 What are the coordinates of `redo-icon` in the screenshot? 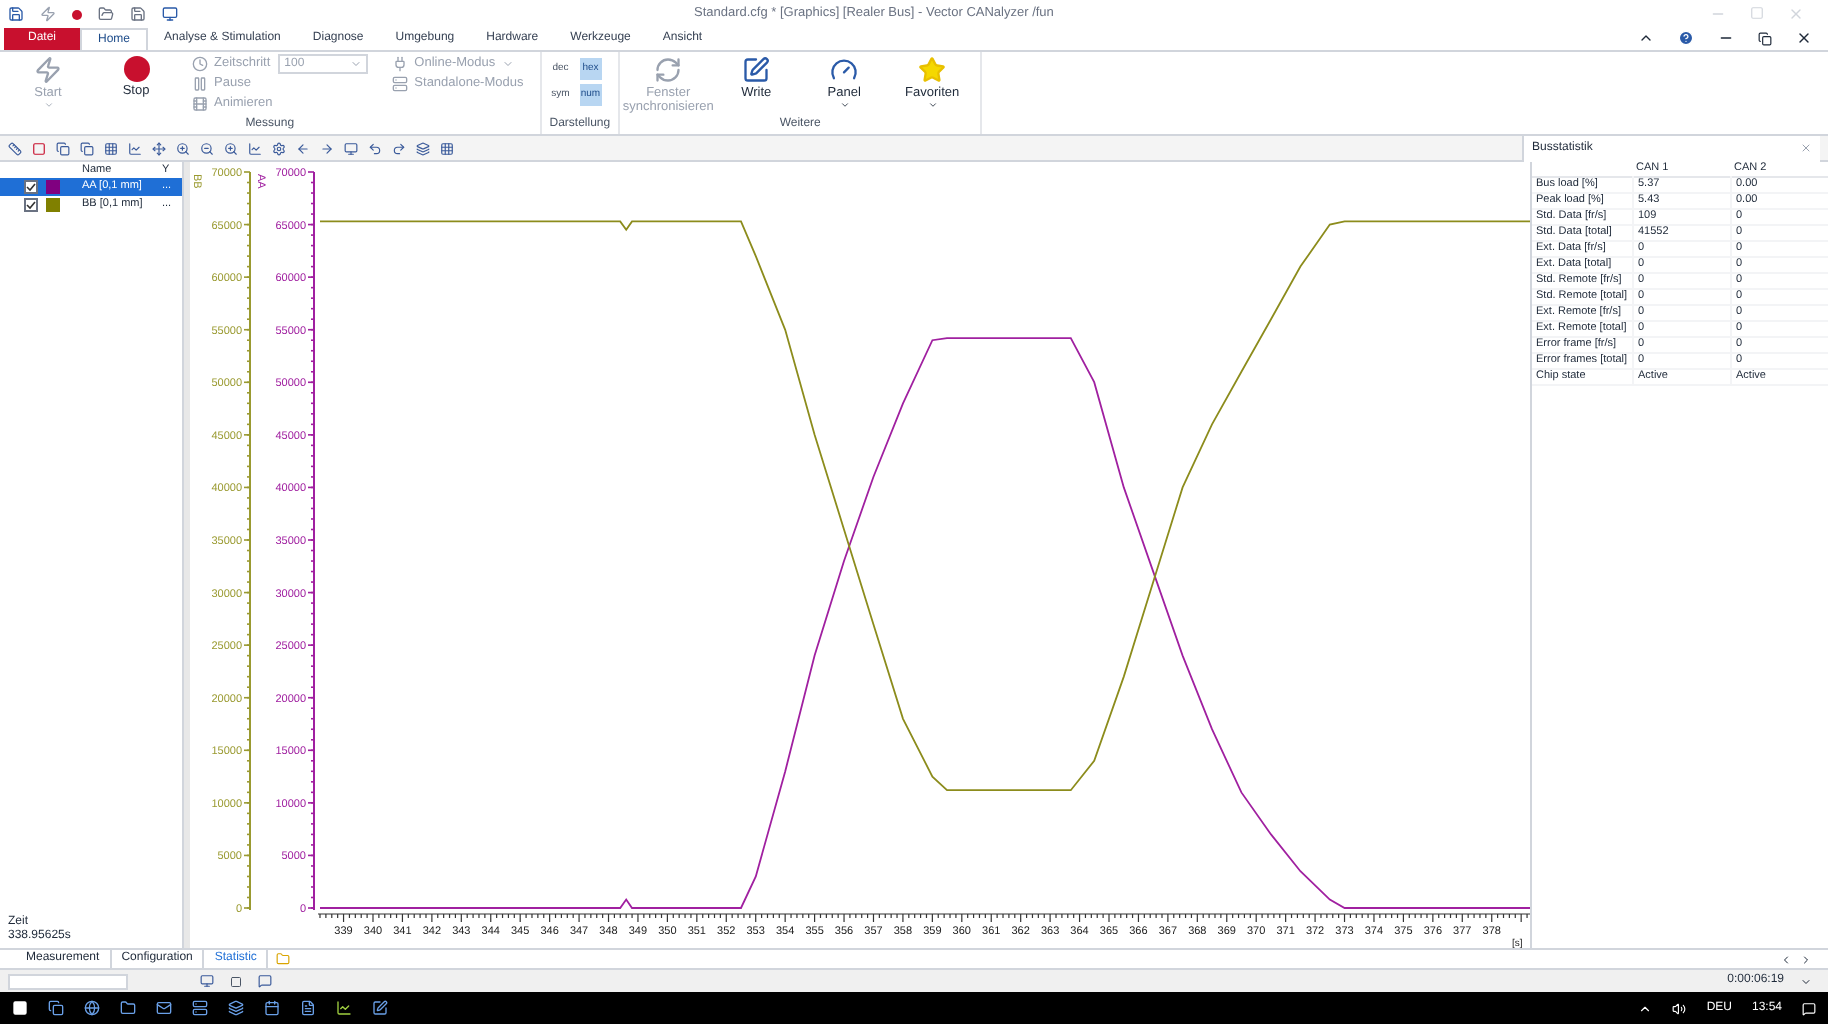 It's located at (399, 148).